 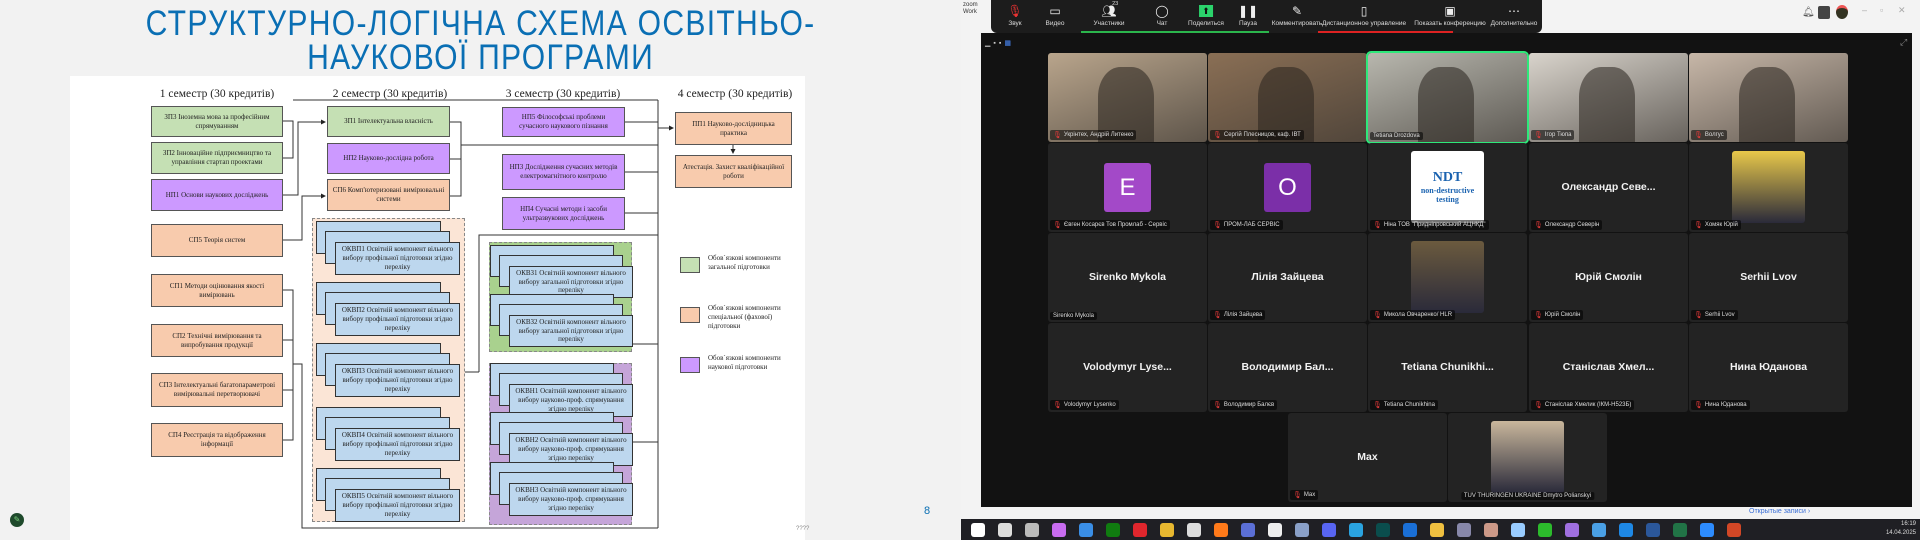 What do you see at coordinates (1161, 16) in the screenshot?
I see `toolbar-button-4: ◯ Чат` at bounding box center [1161, 16].